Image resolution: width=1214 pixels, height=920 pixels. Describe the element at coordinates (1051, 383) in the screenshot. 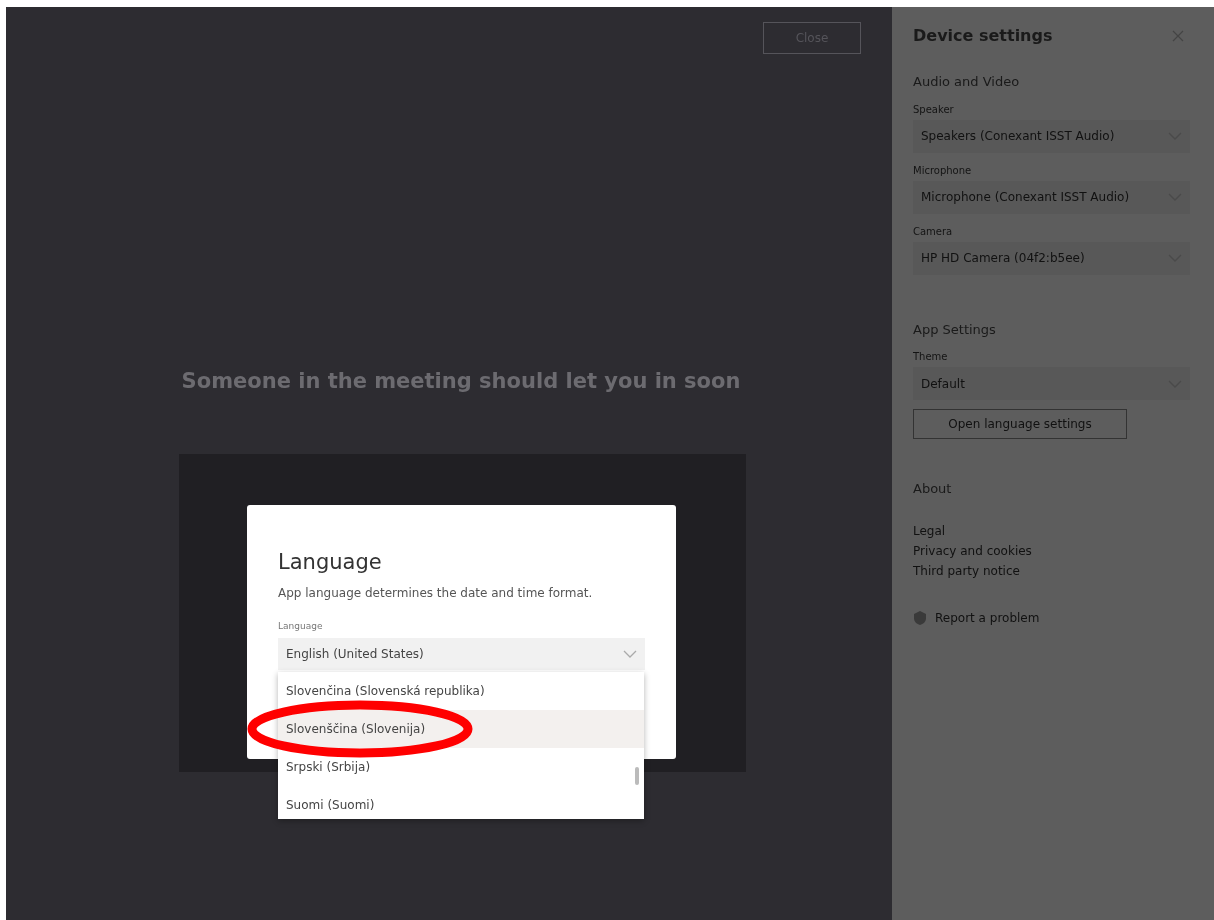

I see `select-field: Default` at that location.